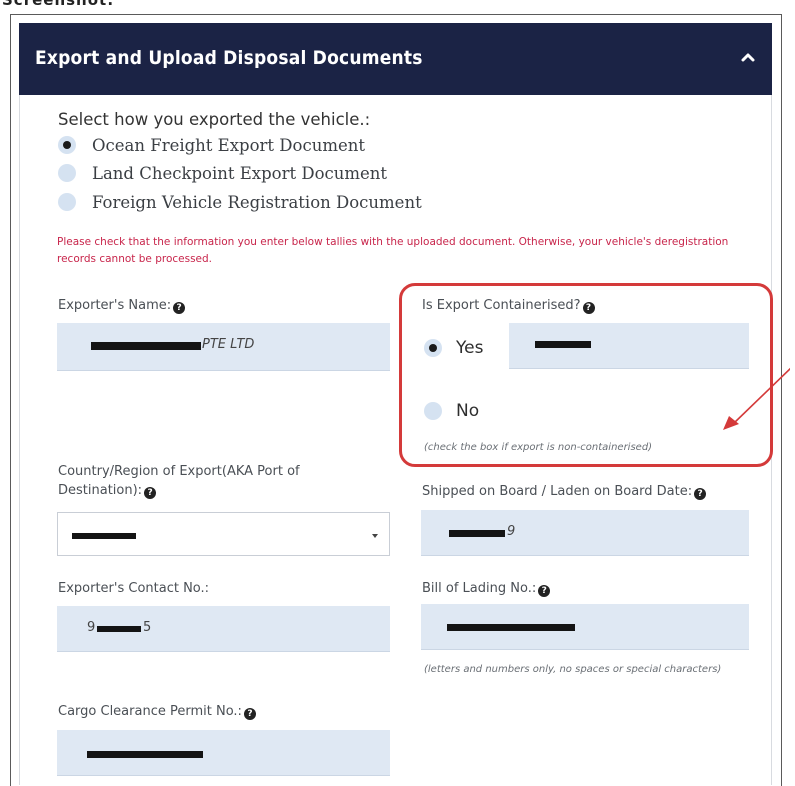 This screenshot has width=795, height=786. Describe the element at coordinates (58, 4) in the screenshot. I see `cropped-caption-text: Screenshot:` at that location.